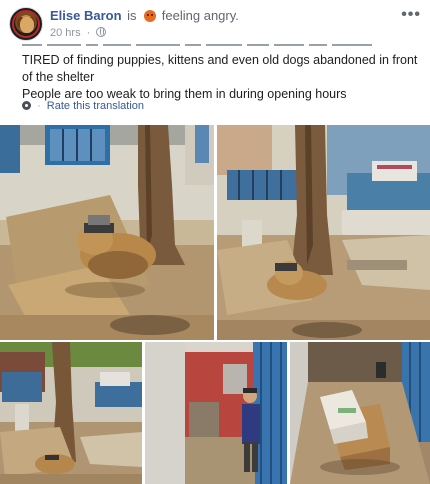  I want to click on angry-face-icon, so click(150, 16).